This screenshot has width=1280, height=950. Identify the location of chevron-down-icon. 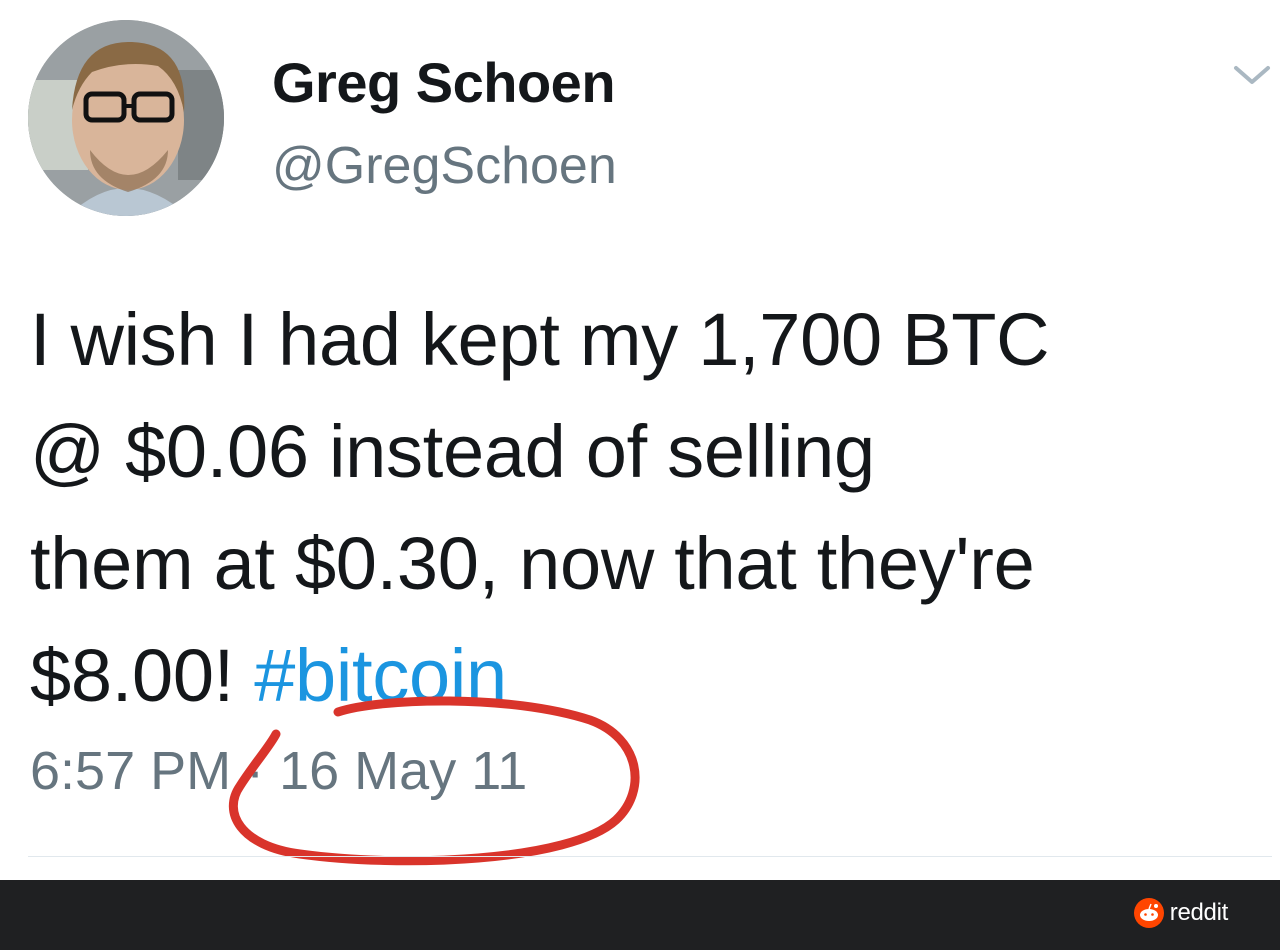
(1252, 75).